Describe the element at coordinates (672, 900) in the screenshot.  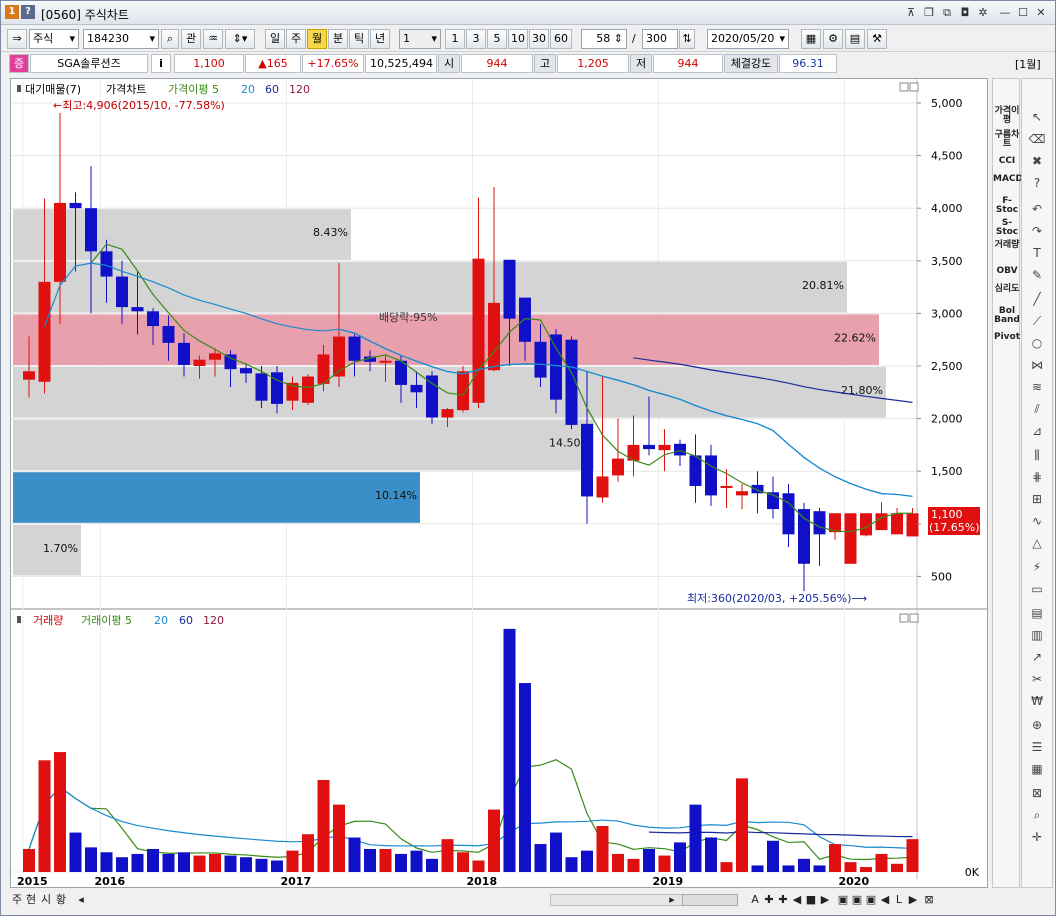
I see `scroll-right-icon: ▸` at that location.